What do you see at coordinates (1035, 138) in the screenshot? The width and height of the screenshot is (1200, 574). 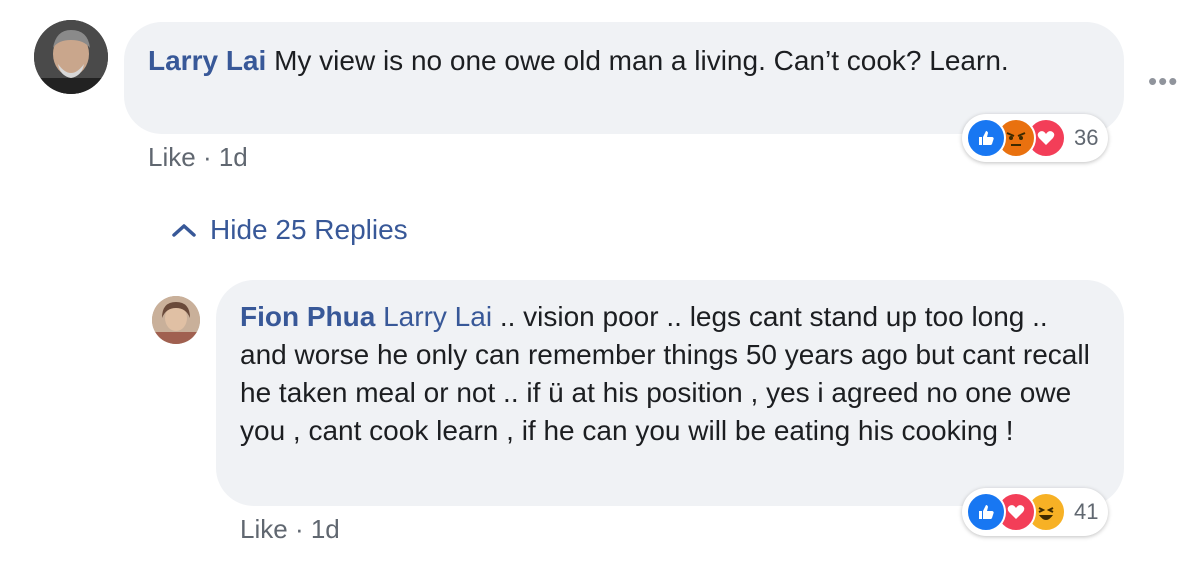 I see `comment-reactions: 36` at bounding box center [1035, 138].